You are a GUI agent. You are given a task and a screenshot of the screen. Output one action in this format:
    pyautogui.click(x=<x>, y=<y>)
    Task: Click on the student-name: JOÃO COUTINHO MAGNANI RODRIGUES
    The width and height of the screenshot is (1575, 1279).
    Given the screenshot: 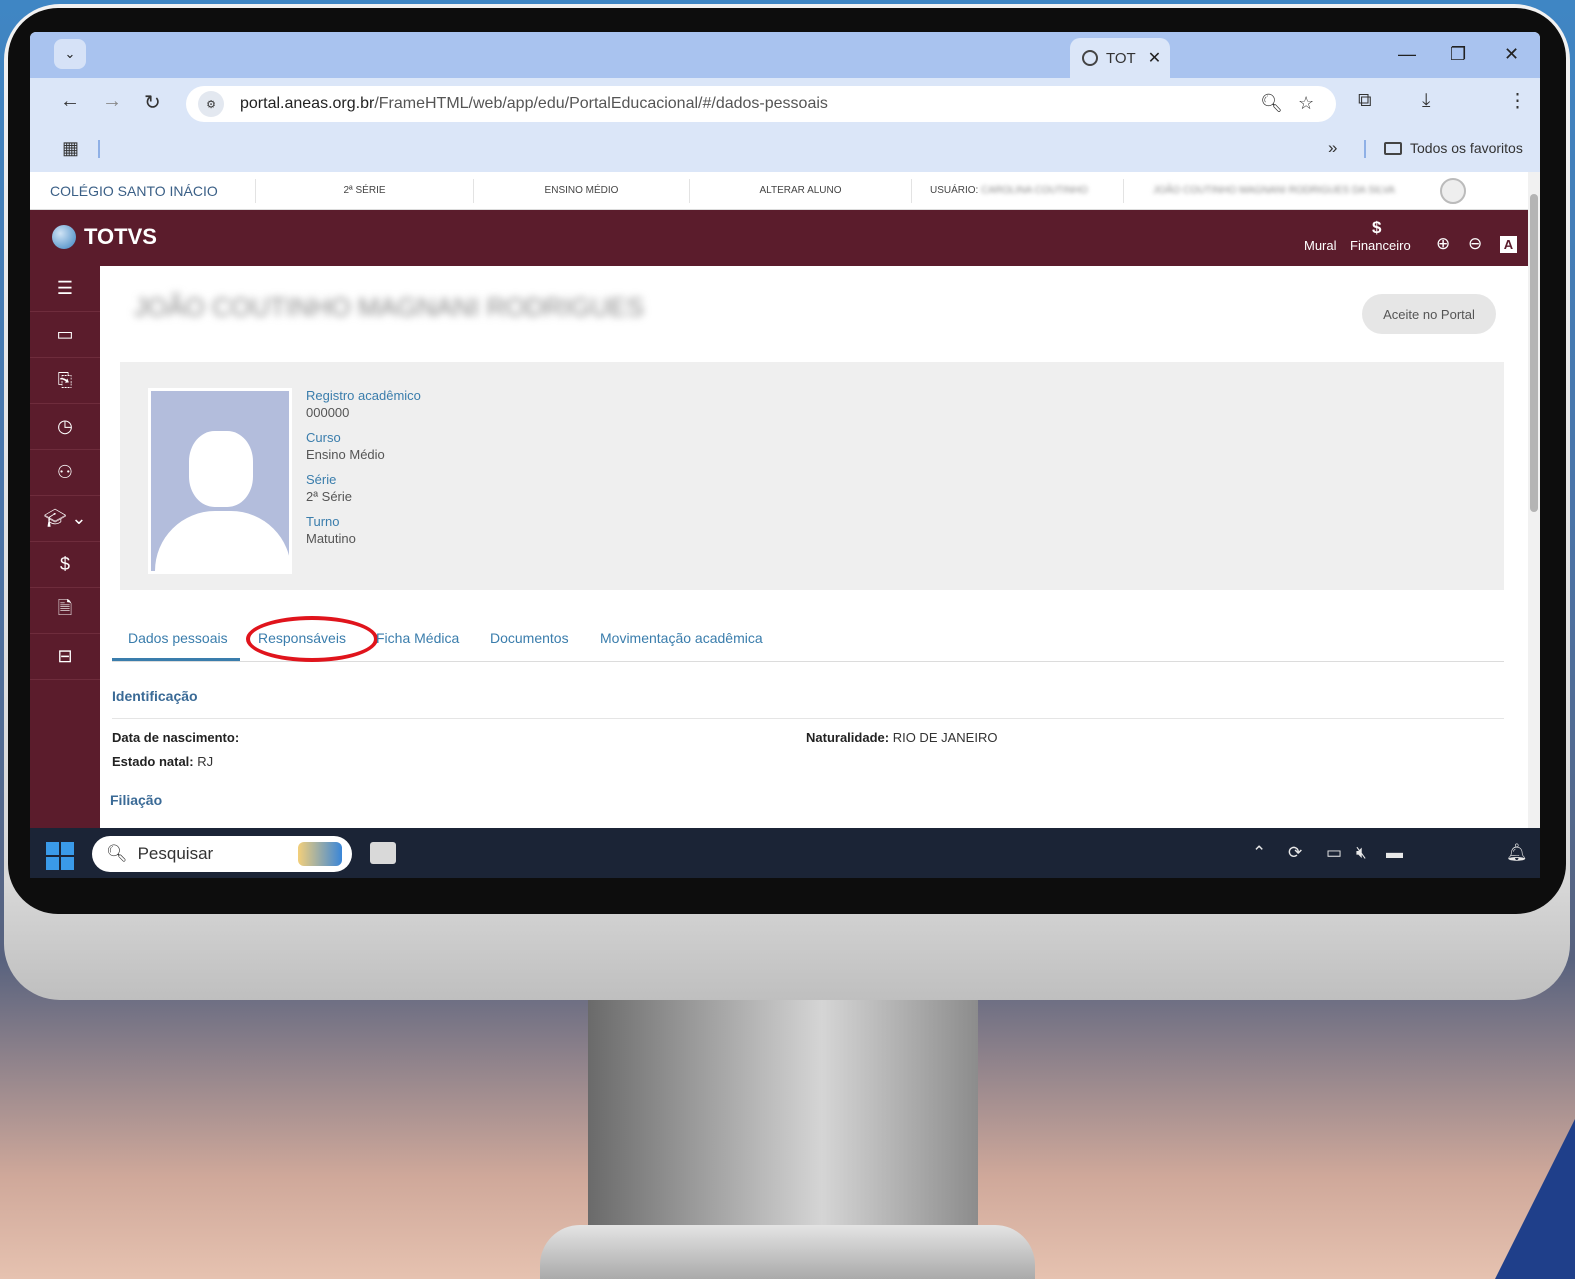 What is the action you would take?
    pyautogui.click(x=389, y=307)
    